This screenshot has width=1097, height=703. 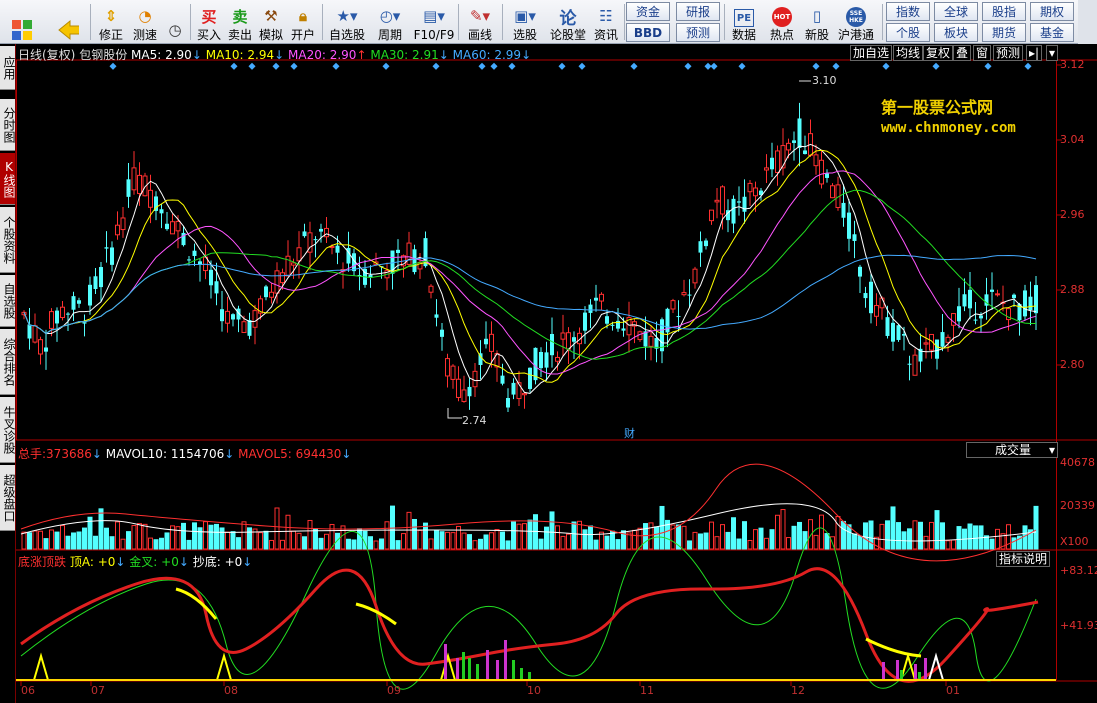 What do you see at coordinates (1004, 11) in the screenshot?
I see `stock-index-futures-button: 股指` at bounding box center [1004, 11].